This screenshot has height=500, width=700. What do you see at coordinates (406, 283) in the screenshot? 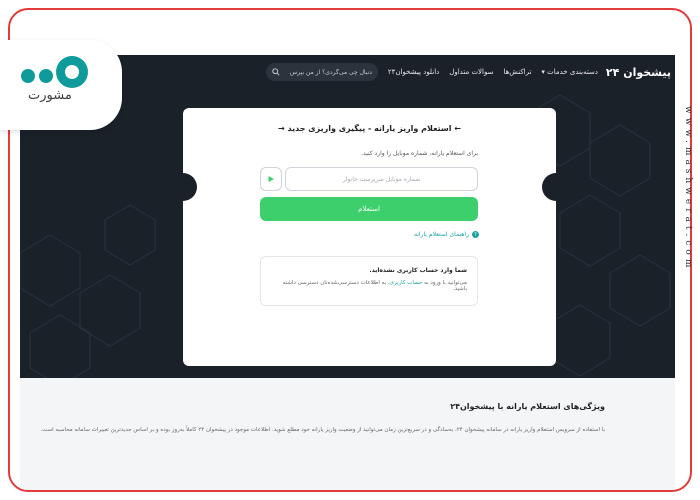
I see `account-link: حساب کاربری` at bounding box center [406, 283].